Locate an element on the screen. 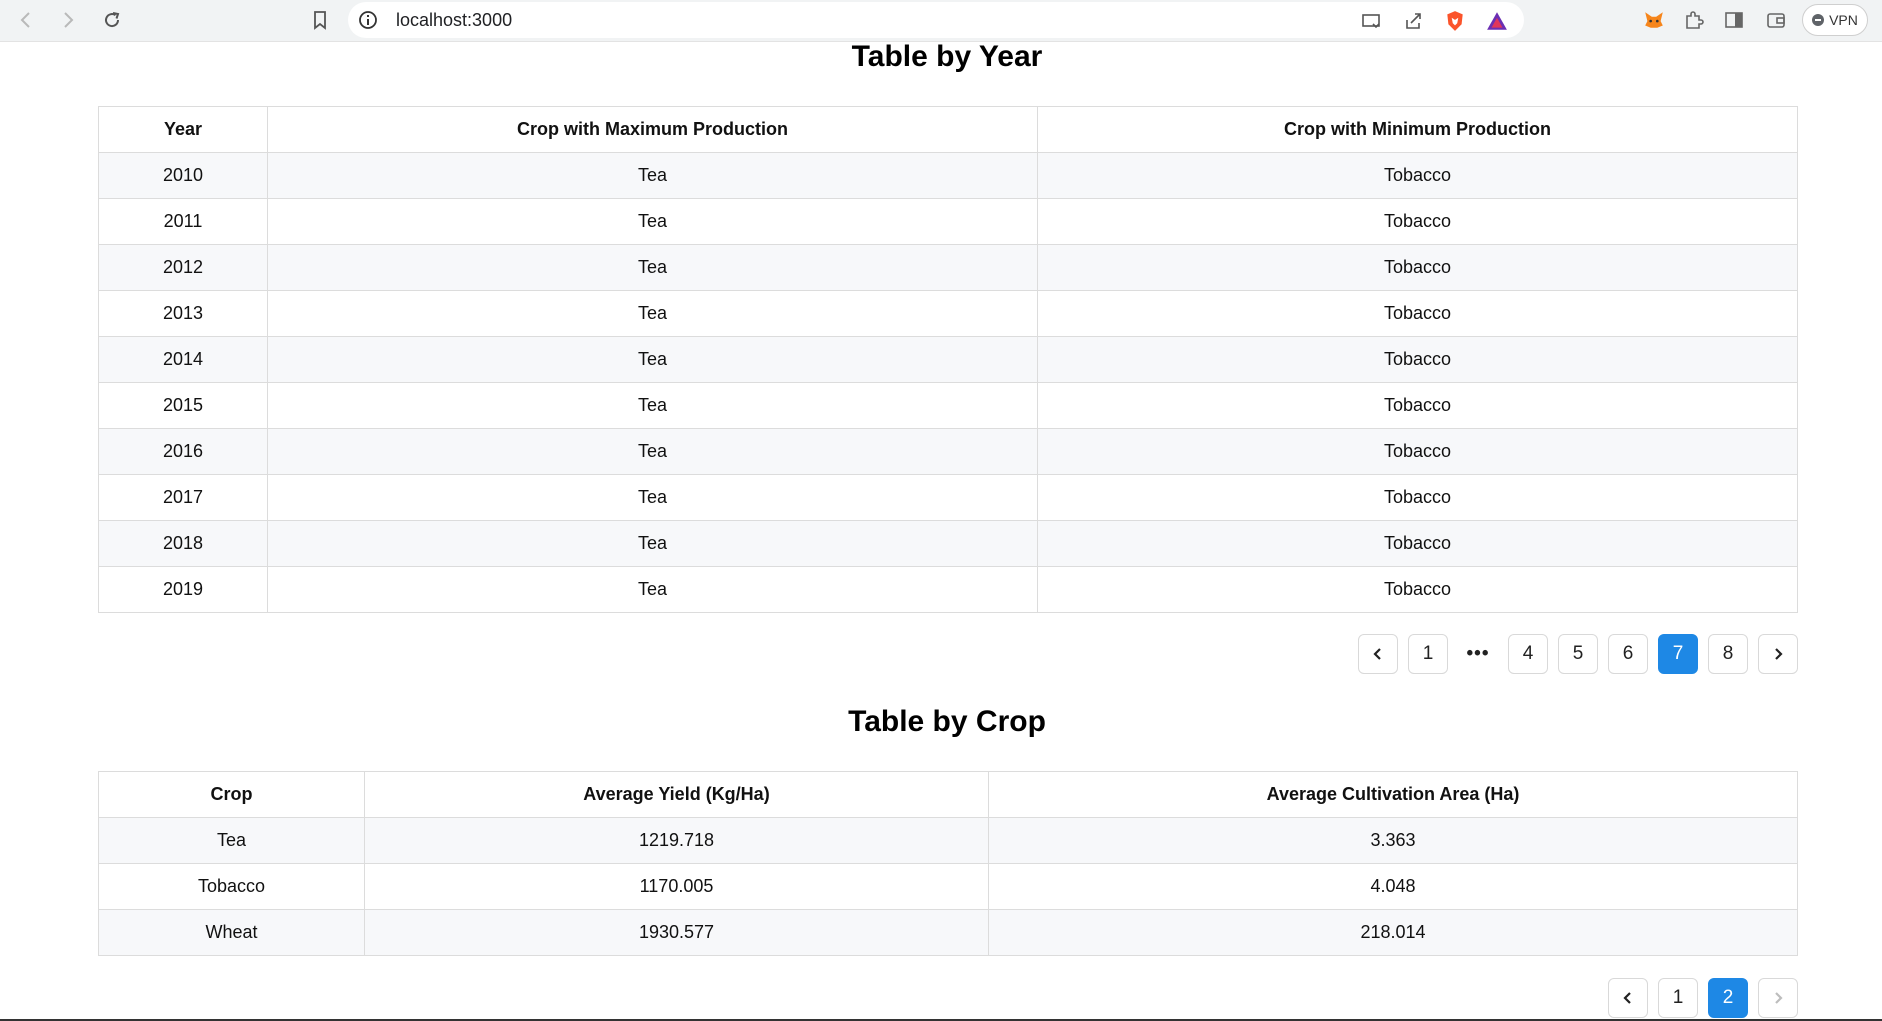 This screenshot has height=1021, width=1882. table-cell: 2017 is located at coordinates (183, 497).